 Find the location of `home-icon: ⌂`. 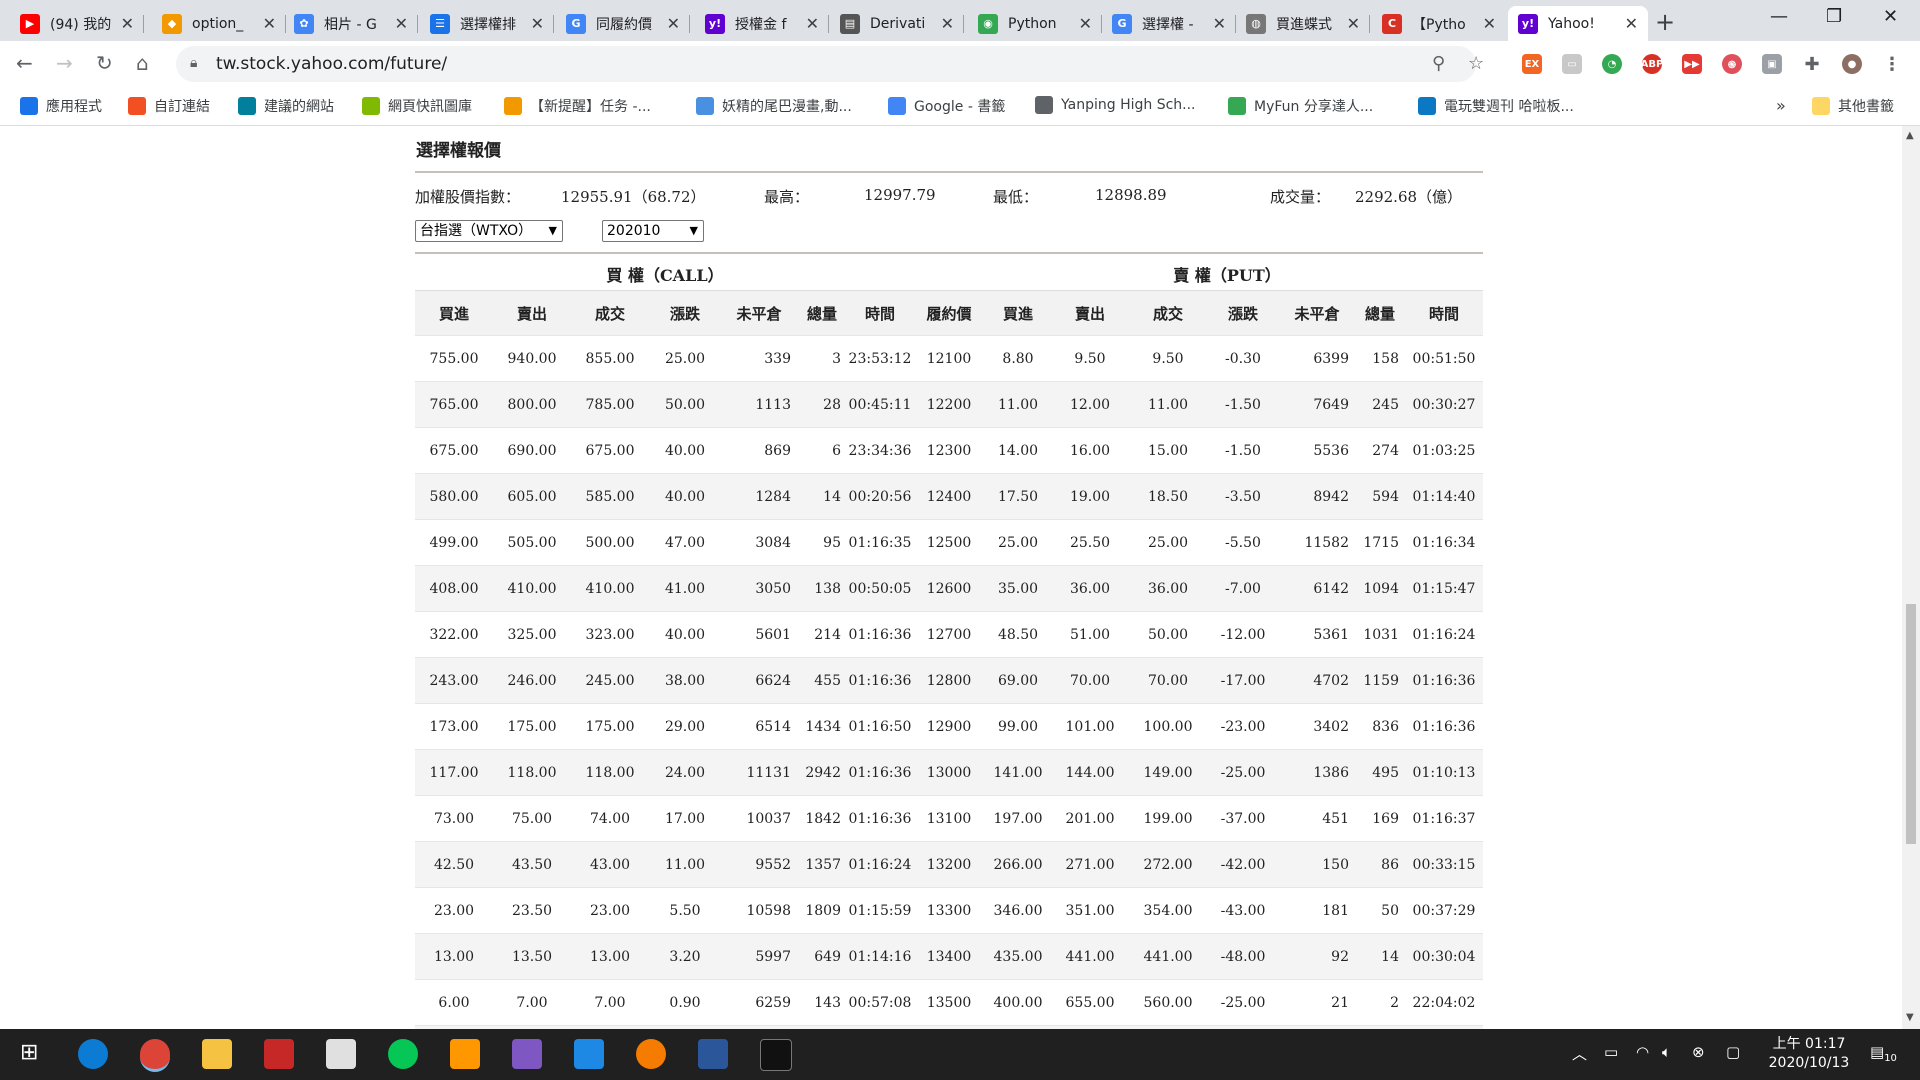

home-icon: ⌂ is located at coordinates (142, 63).